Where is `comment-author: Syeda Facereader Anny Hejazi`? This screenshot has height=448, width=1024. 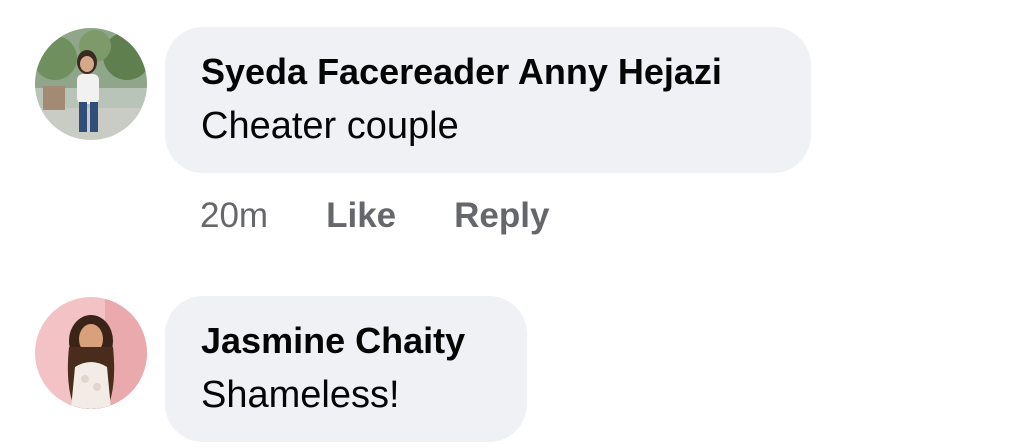 comment-author: Syeda Facereader Anny Hejazi is located at coordinates (461, 72).